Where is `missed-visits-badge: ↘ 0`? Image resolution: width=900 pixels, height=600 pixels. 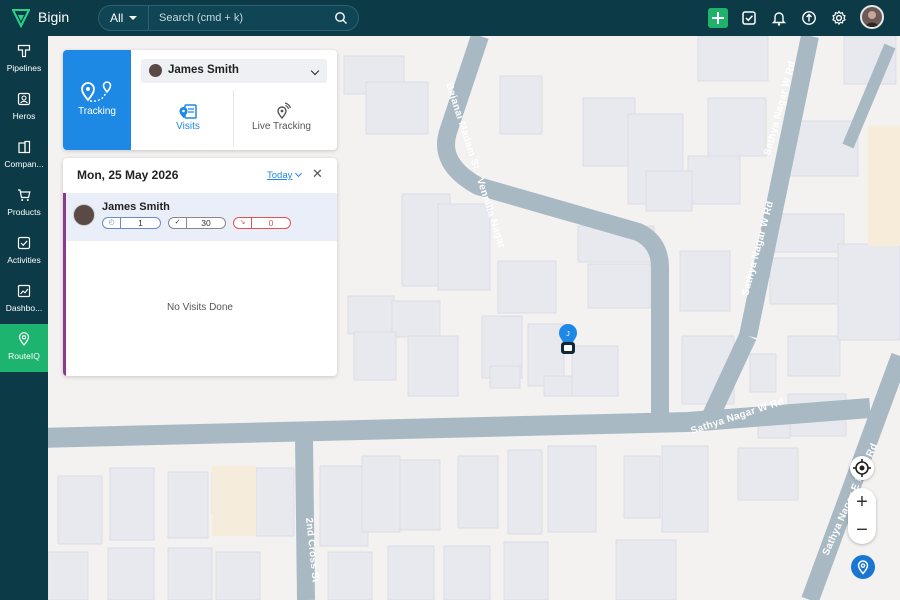 missed-visits-badge: ↘ 0 is located at coordinates (262, 223).